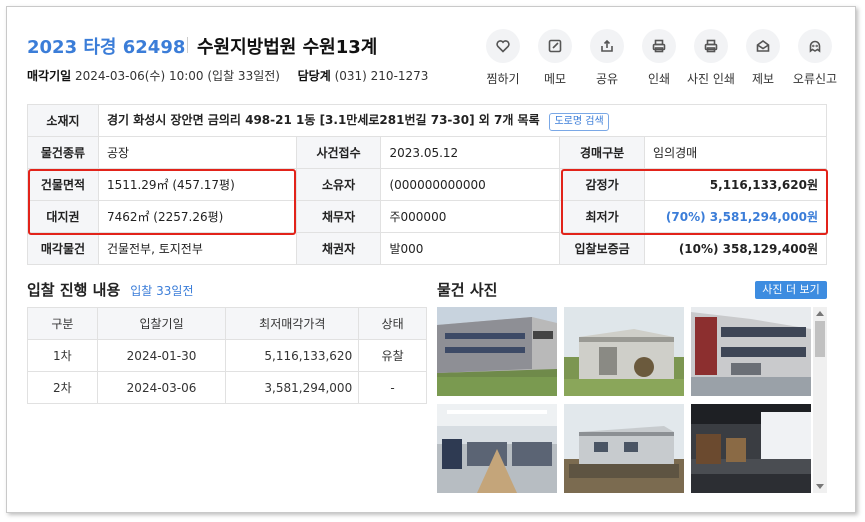 This screenshot has width=865, height=522. What do you see at coordinates (820, 400) in the screenshot?
I see `photo-scrollbar` at bounding box center [820, 400].